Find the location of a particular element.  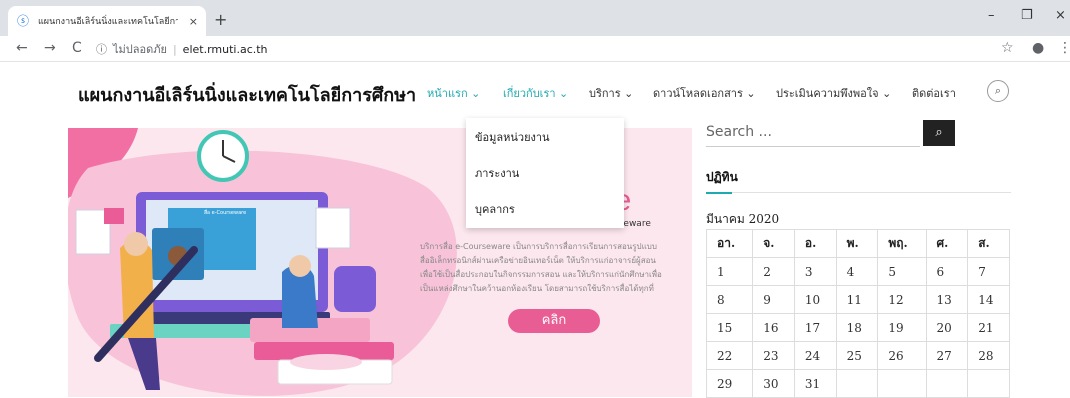

minimize-button: – is located at coordinates (991, 15).